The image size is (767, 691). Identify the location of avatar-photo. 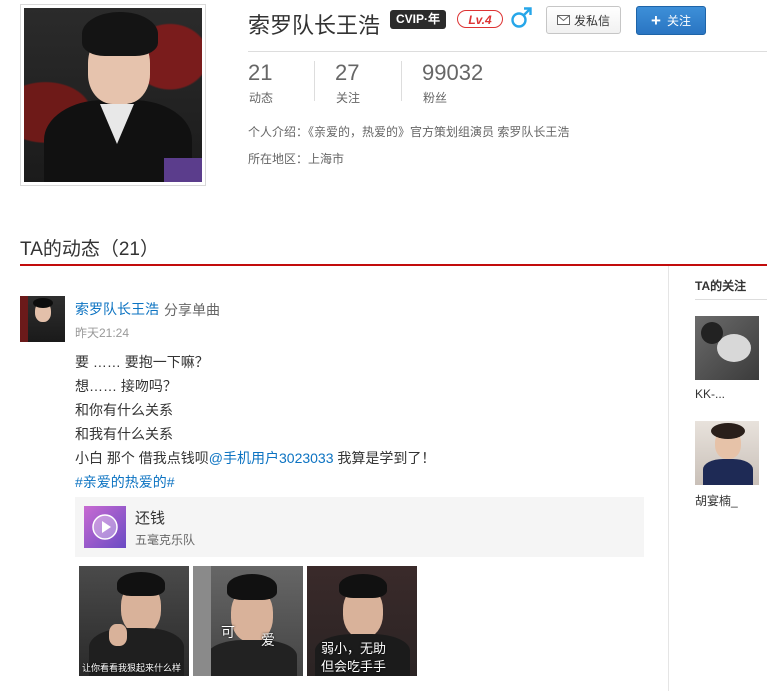
(113, 95).